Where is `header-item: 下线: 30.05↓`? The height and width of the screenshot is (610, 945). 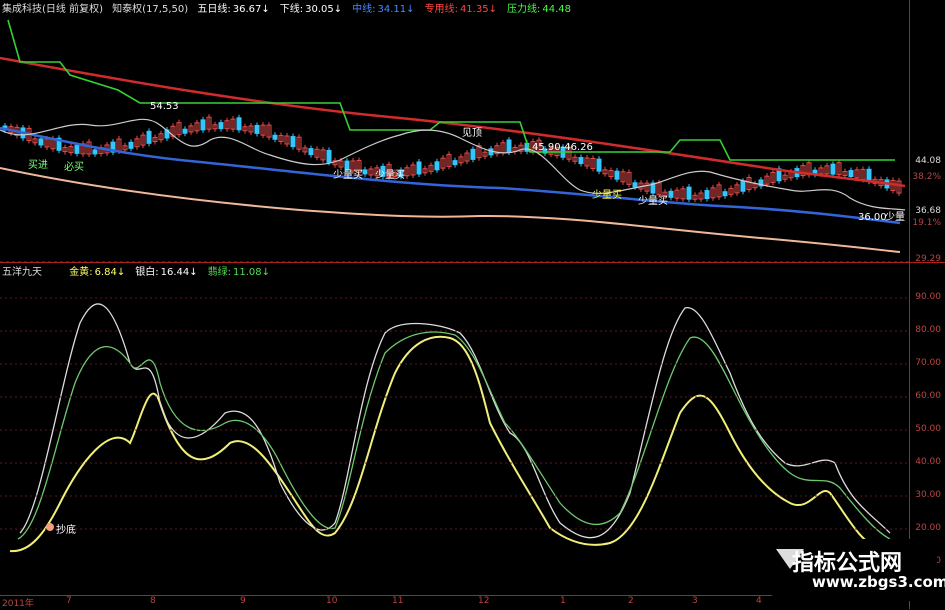 header-item: 下线: 30.05↓ is located at coordinates (313, 9).